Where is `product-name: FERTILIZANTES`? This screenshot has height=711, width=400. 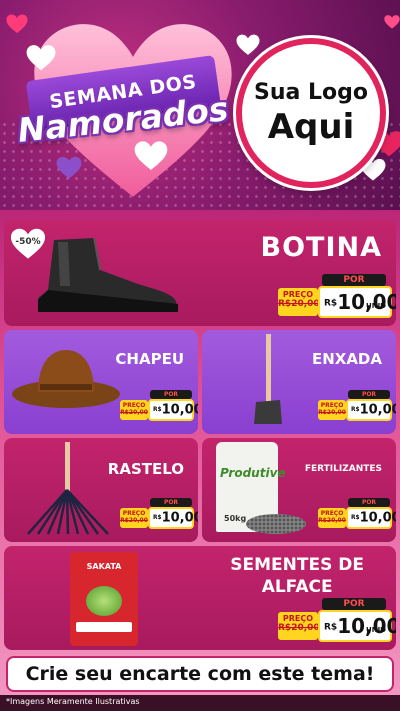 product-name: FERTILIZANTES is located at coordinates (343, 469).